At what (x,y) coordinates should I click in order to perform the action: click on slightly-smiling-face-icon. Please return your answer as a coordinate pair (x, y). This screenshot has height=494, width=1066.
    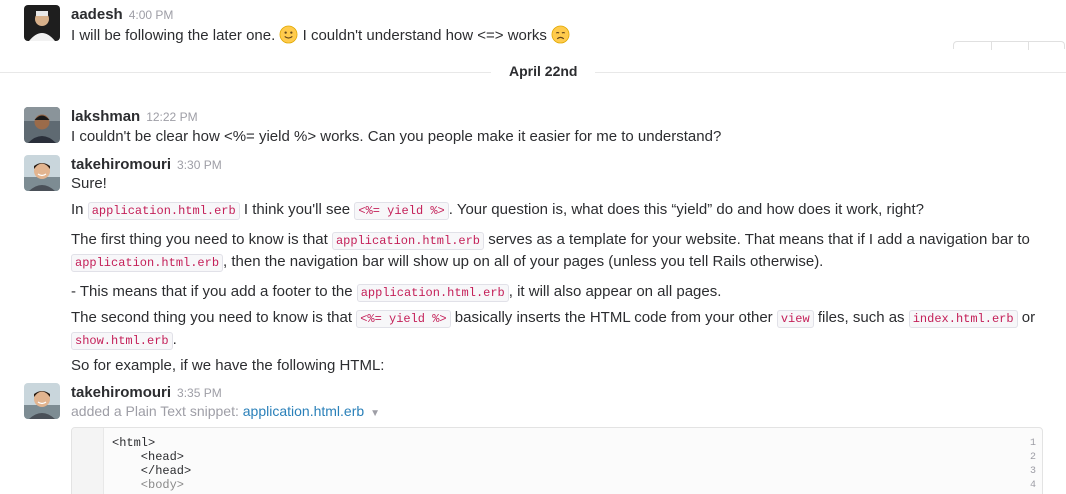
    Looking at the image, I should click on (289, 34).